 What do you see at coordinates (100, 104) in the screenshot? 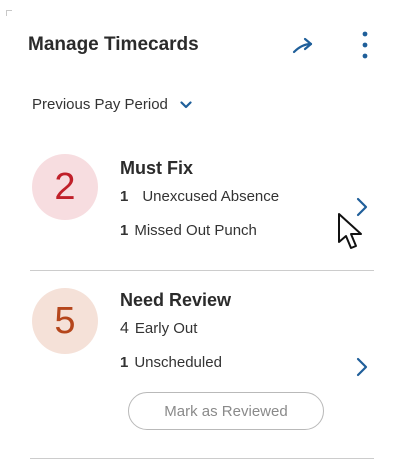
I see `pay-period-label: Previous Pay Period` at bounding box center [100, 104].